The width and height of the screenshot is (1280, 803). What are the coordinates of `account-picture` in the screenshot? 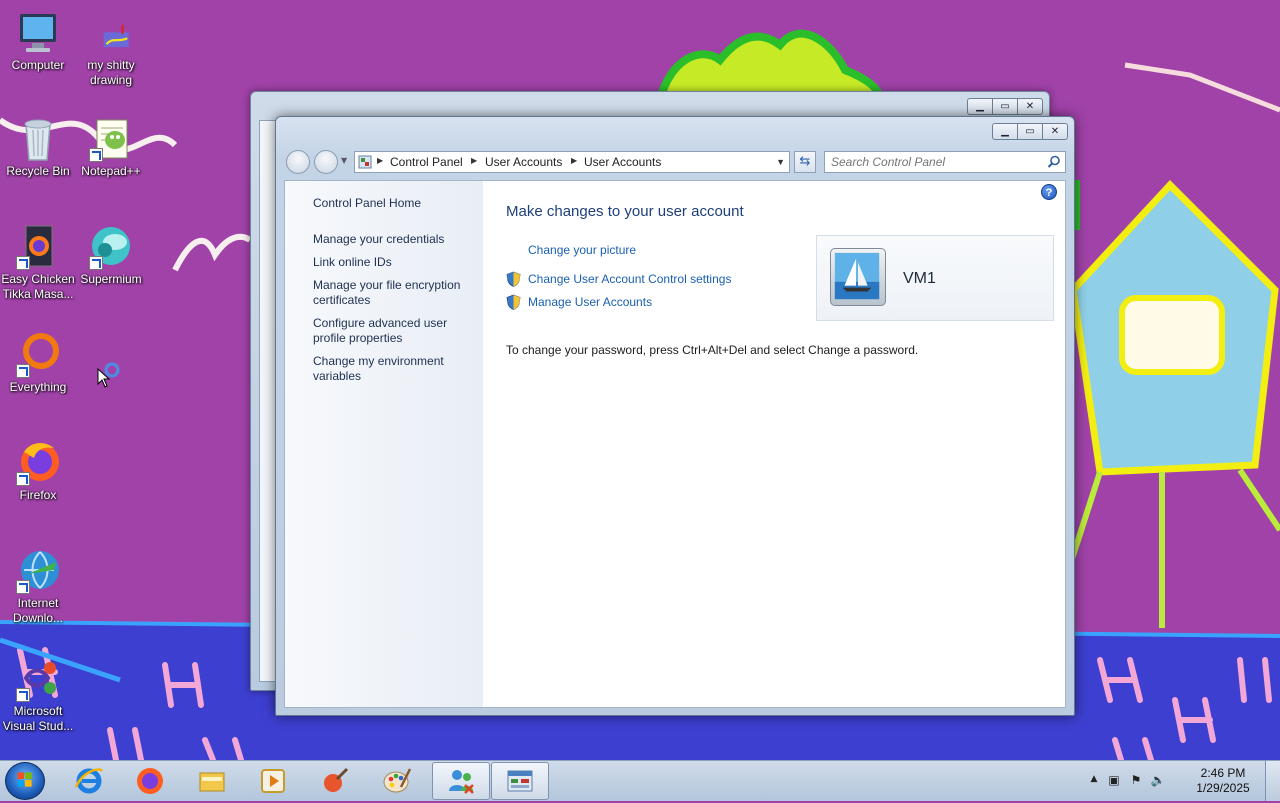 It's located at (858, 277).